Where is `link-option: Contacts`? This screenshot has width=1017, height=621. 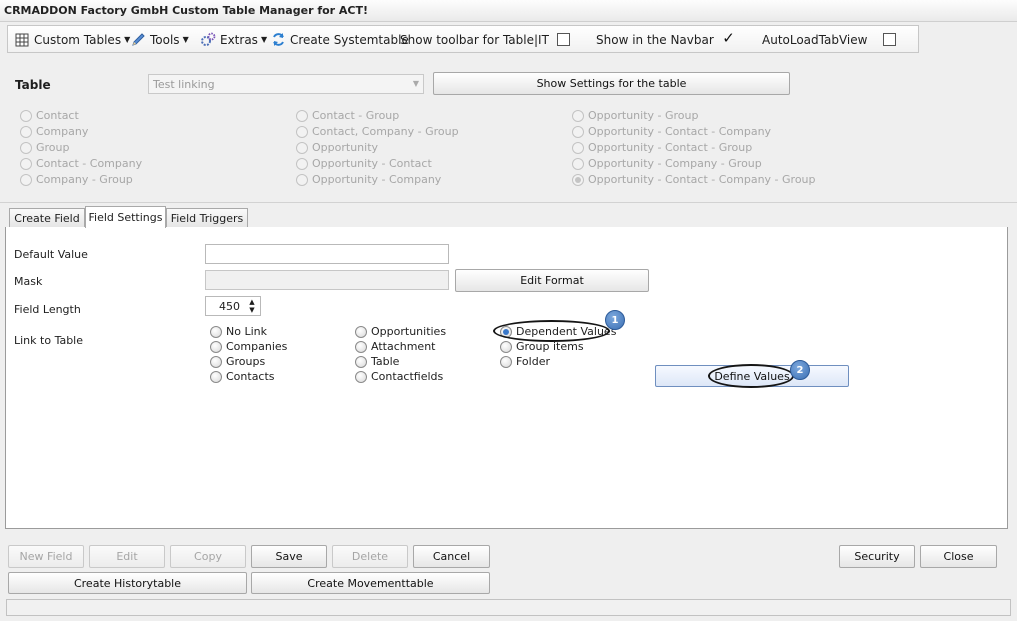
link-option: Contacts is located at coordinates (242, 376).